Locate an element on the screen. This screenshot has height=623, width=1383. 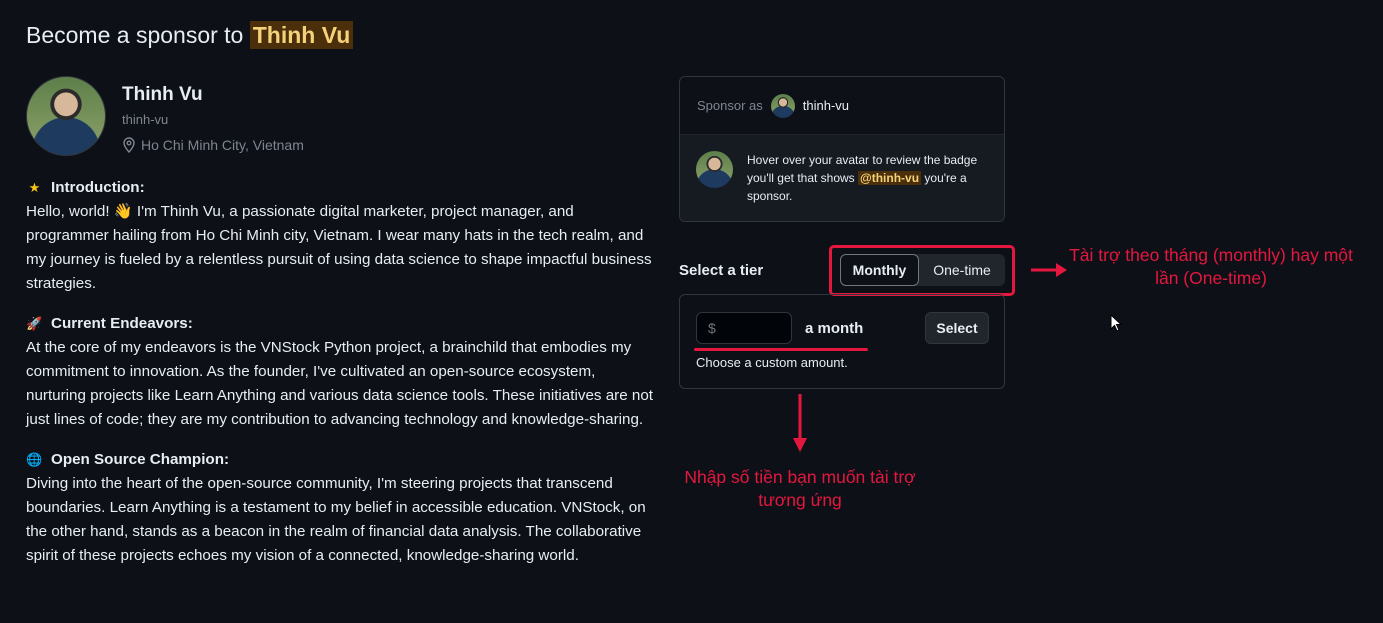
globe-icon: 🌐 is located at coordinates (34, 459).